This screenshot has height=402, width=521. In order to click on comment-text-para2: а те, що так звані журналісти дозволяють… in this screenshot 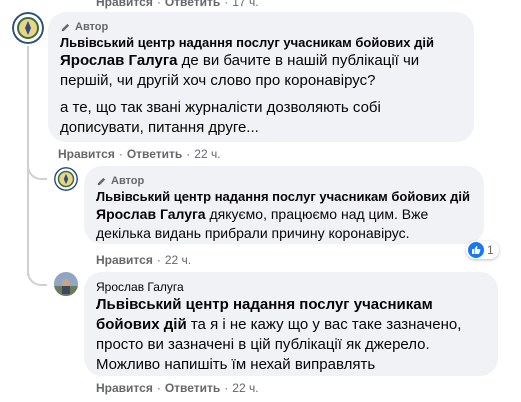, I will do `click(220, 117)`.